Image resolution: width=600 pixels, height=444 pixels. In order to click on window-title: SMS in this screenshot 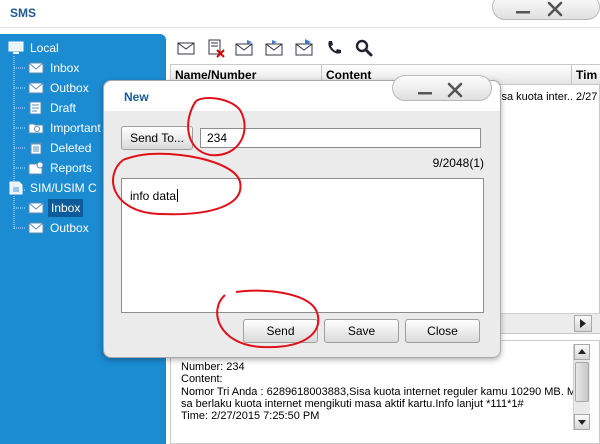, I will do `click(23, 13)`.